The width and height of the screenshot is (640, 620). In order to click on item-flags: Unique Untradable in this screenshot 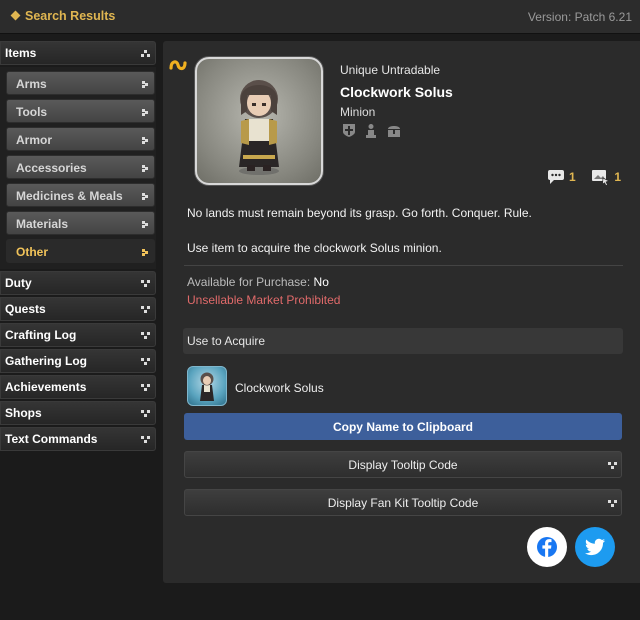, I will do `click(390, 70)`.